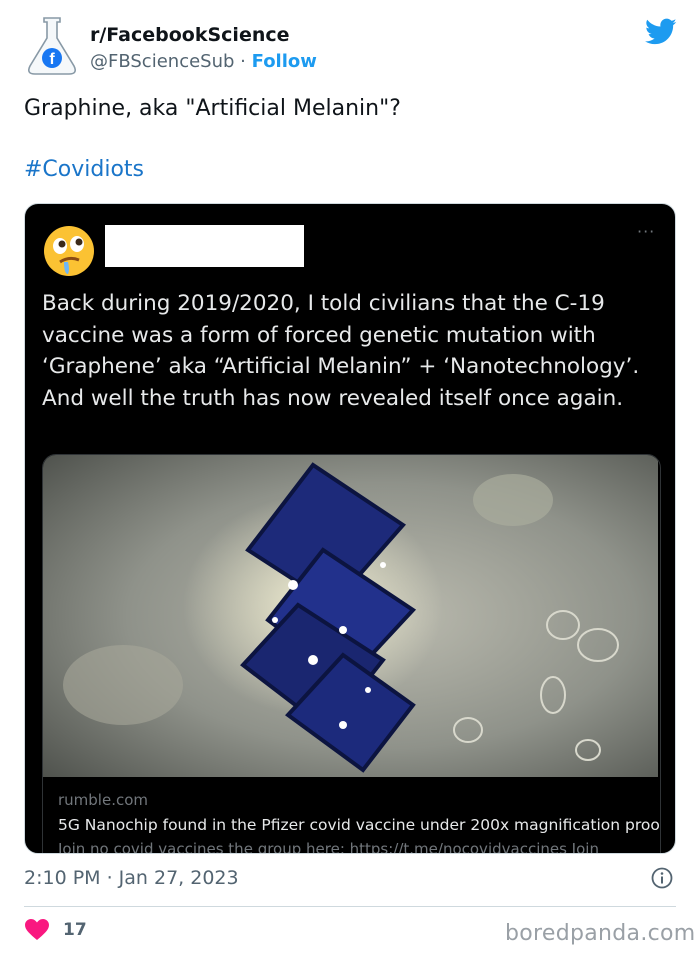  I want to click on divider, so click(350, 906).